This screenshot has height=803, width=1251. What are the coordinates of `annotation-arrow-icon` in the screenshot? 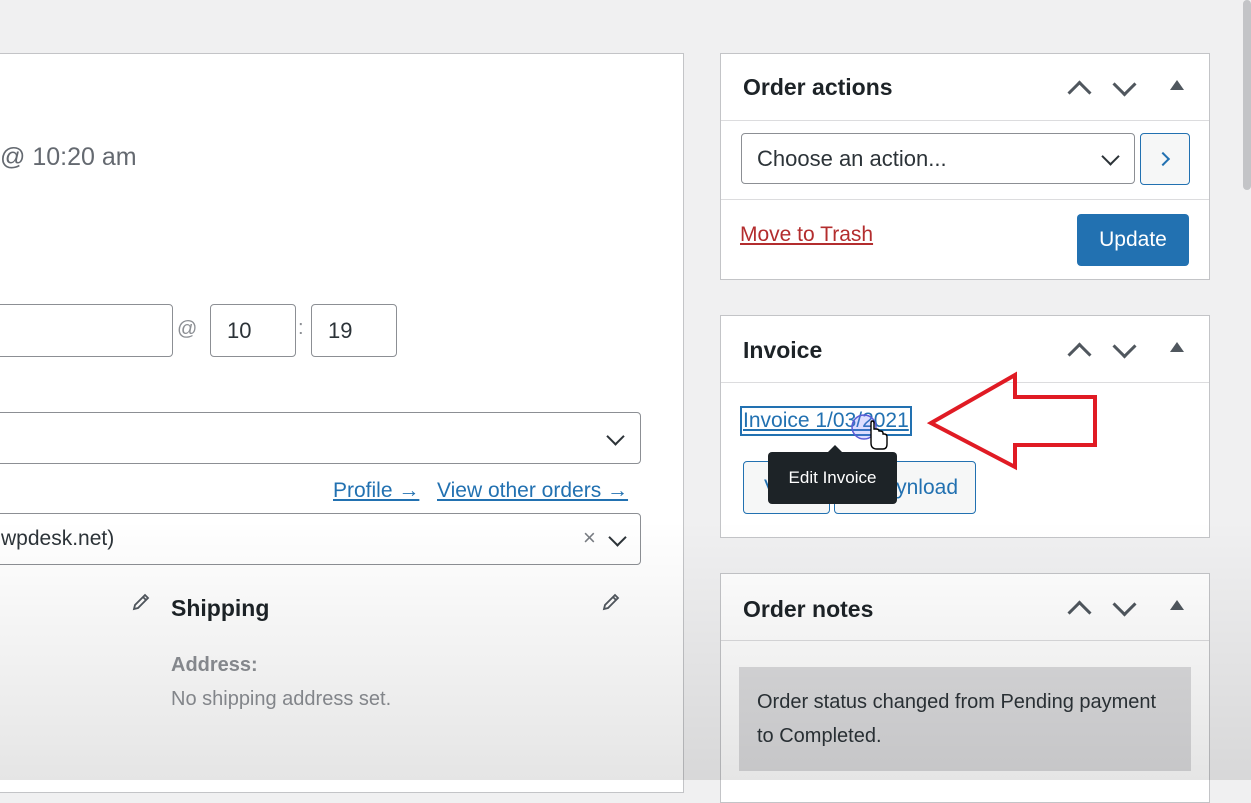 It's located at (1011, 421).